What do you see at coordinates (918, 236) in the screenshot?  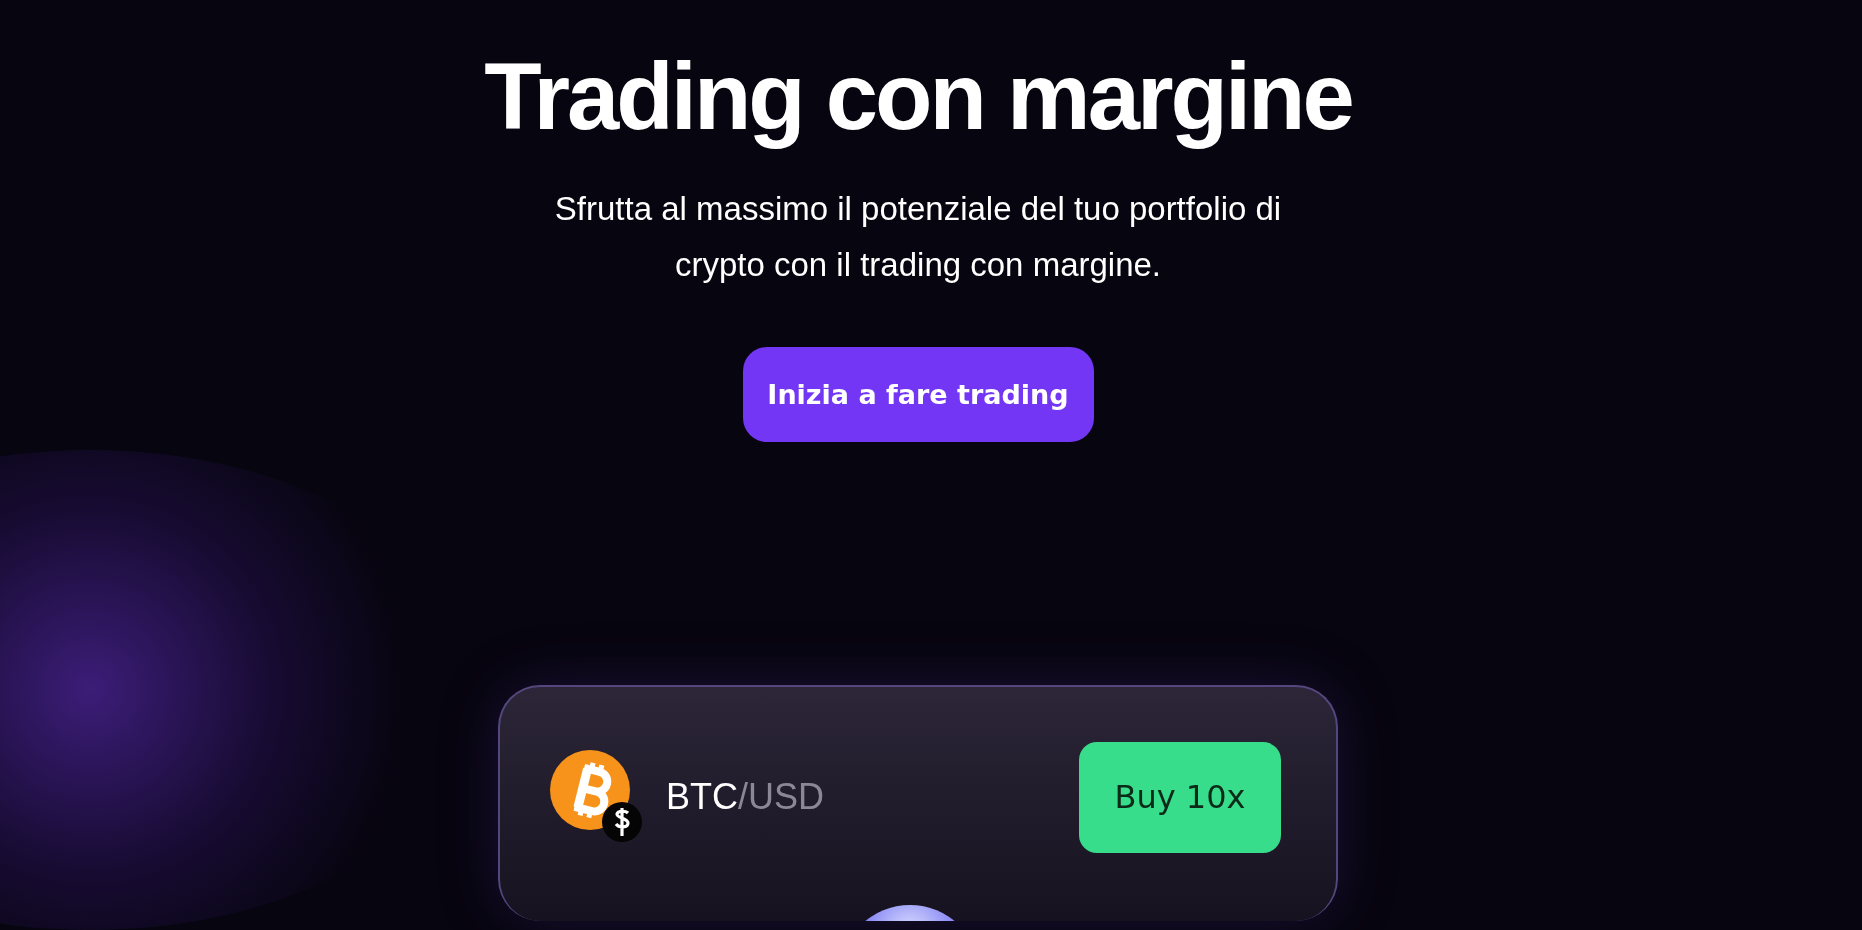 I see `page-subtitle: Sfrutta al massimo il potenziale del tuo portfolio di crypto con il trading con margine.` at bounding box center [918, 236].